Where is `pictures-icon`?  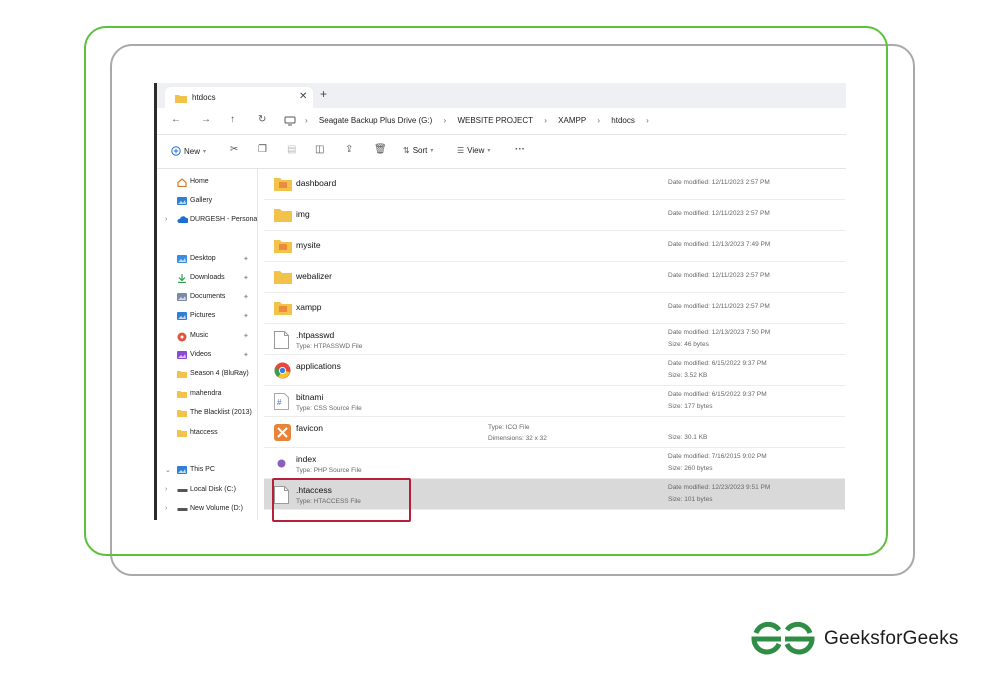
pictures-icon is located at coordinates (182, 316).